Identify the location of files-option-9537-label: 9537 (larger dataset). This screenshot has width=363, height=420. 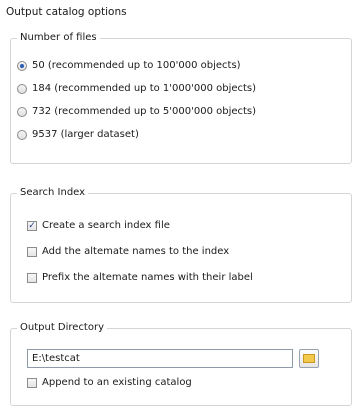
(85, 134).